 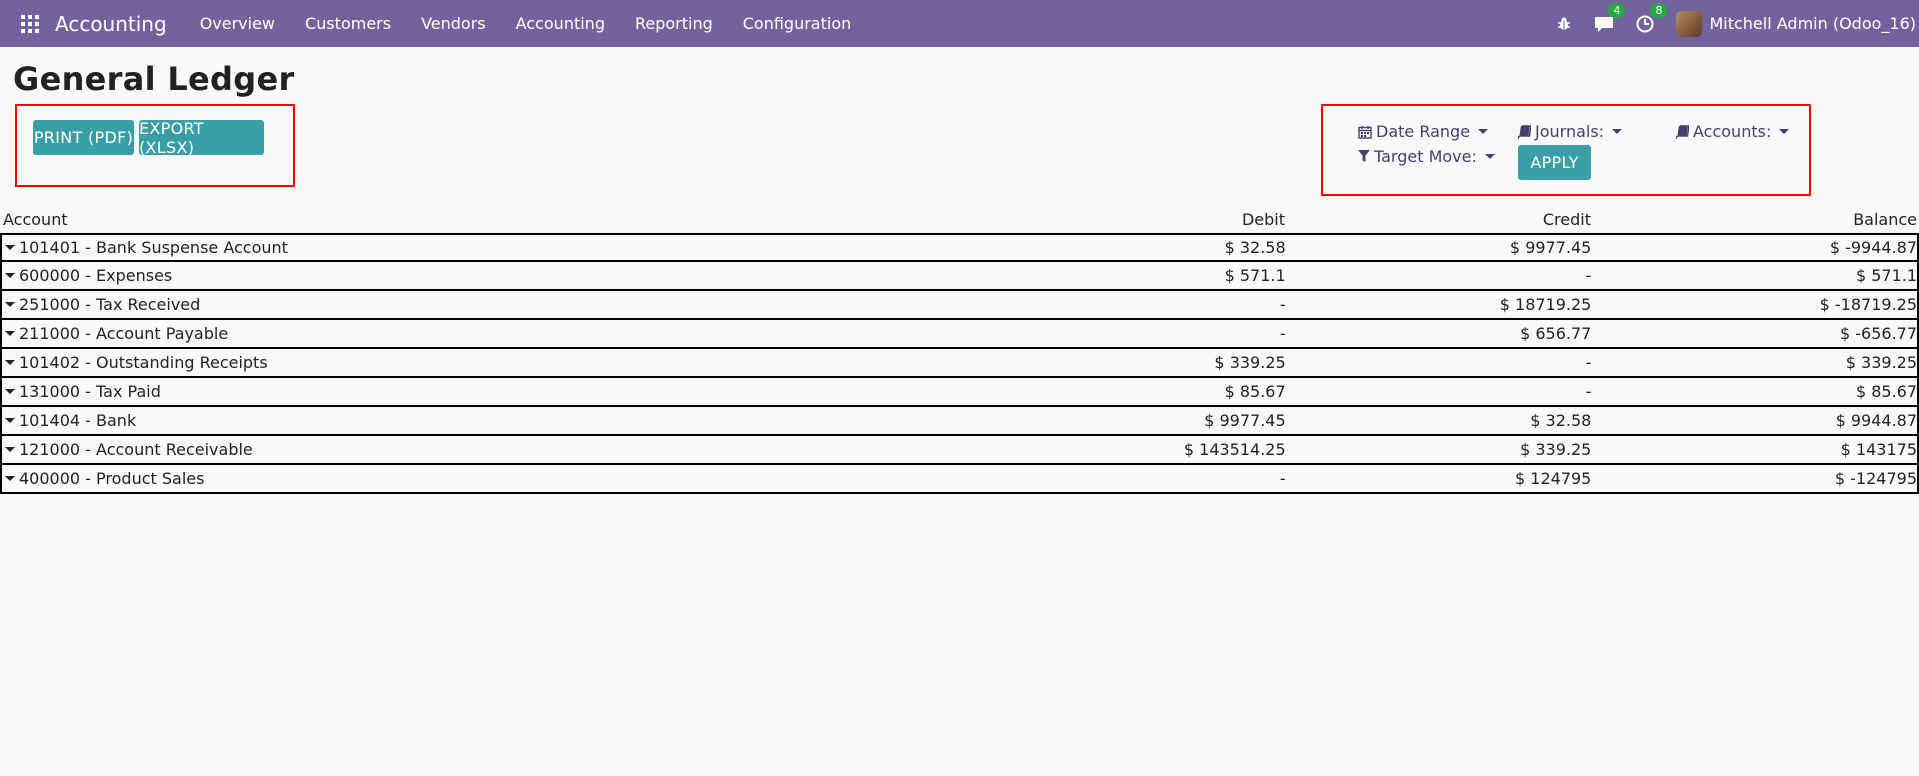 What do you see at coordinates (1659, 10) in the screenshot?
I see `activities-badge: 8` at bounding box center [1659, 10].